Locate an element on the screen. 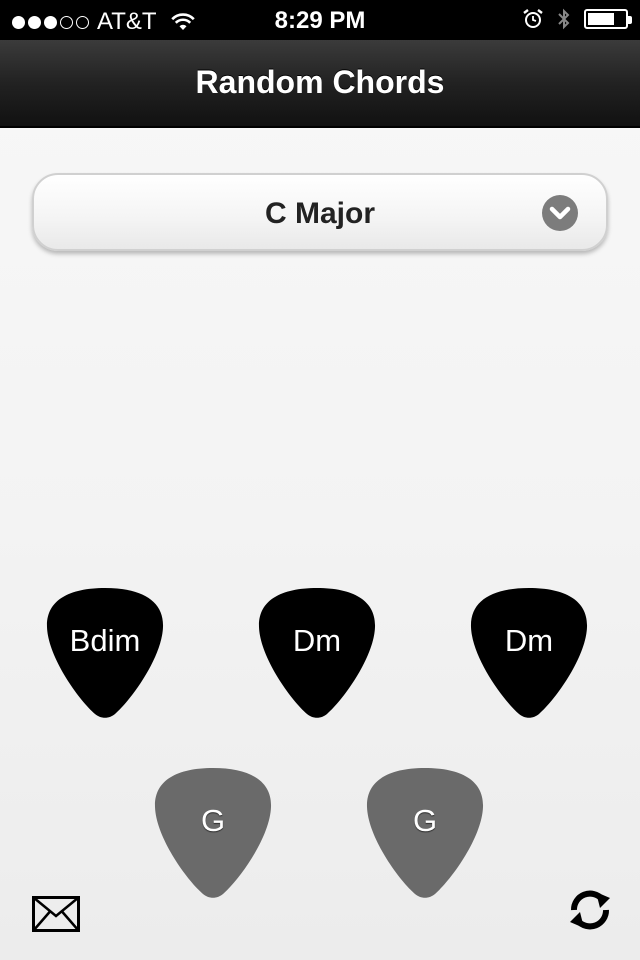 This screenshot has width=640, height=960. chord-label: Bdim is located at coordinates (105, 640).